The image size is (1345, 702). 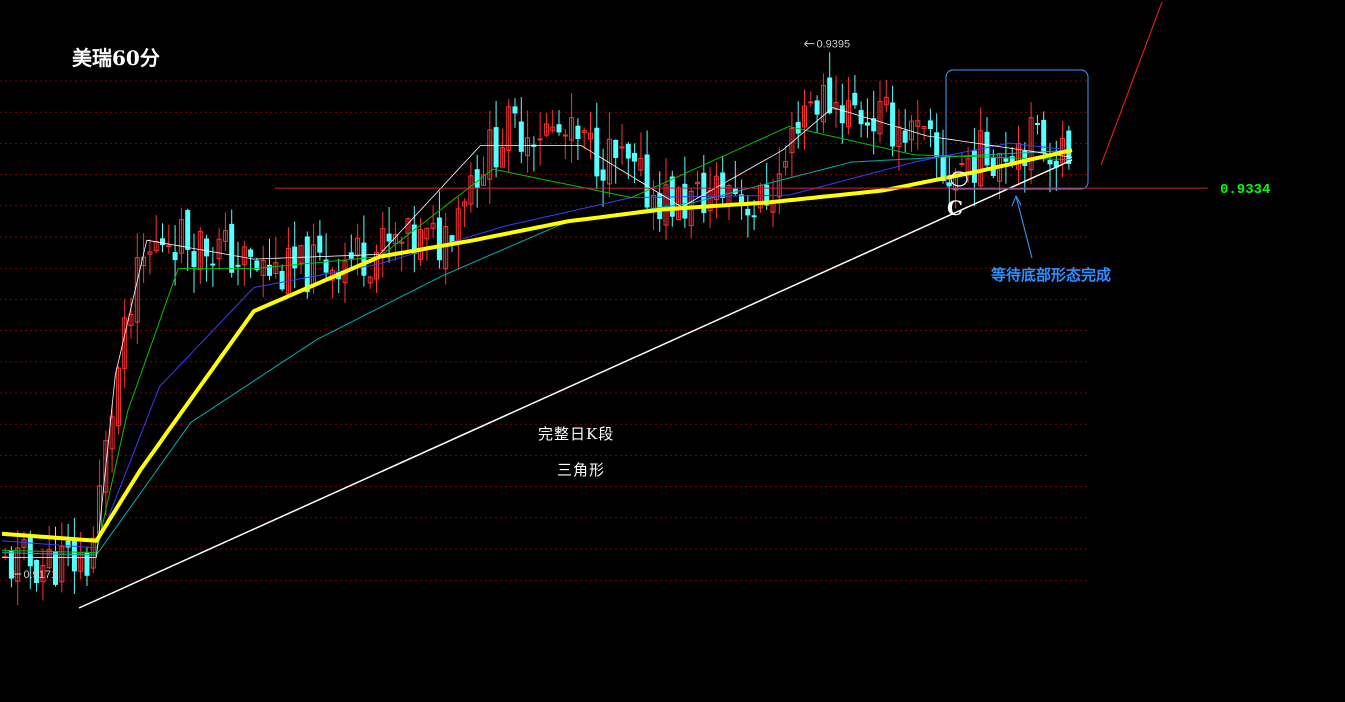 What do you see at coordinates (576, 434) in the screenshot?
I see `annotation-main-1: 完整日K段` at bounding box center [576, 434].